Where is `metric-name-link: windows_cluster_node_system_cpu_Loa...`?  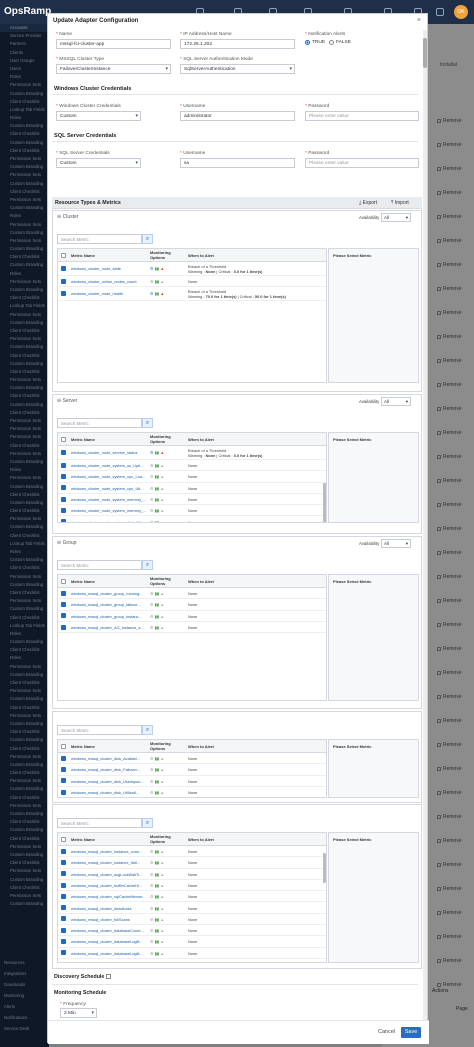
metric-name-link: windows_cluster_node_system_cpu_Loa... is located at coordinates (109, 476).